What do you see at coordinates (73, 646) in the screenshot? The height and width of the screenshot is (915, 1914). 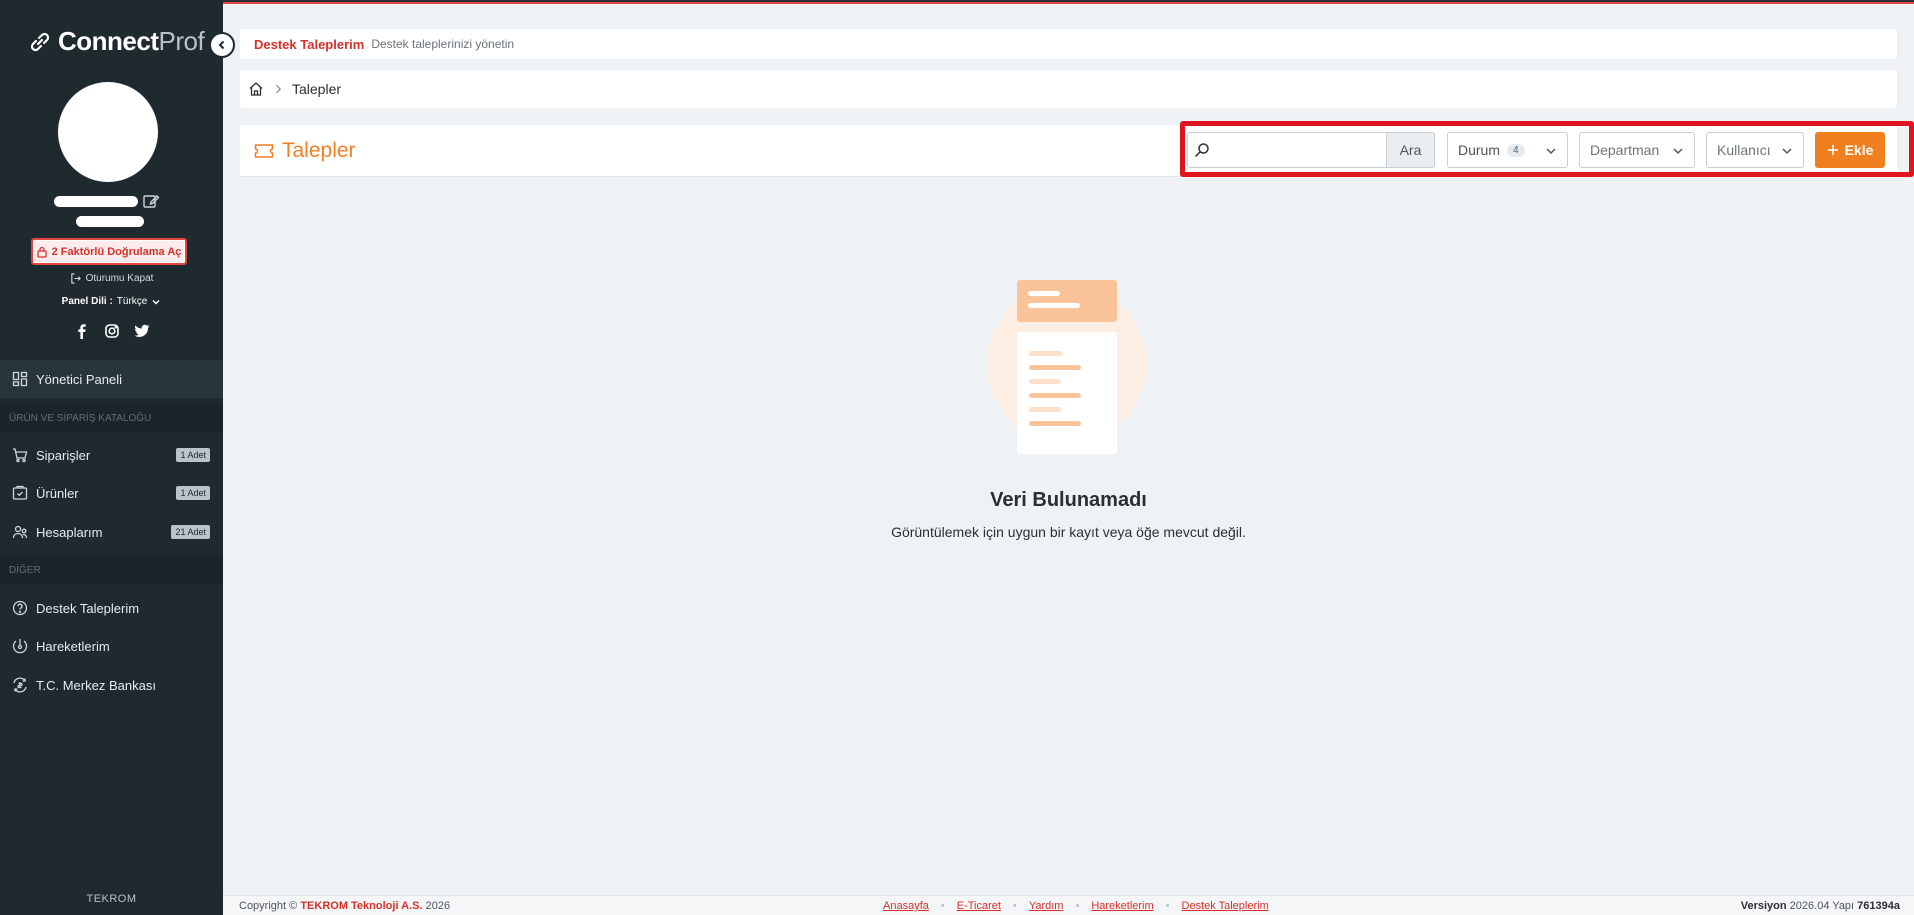 I see `sidebar-item-label: Hareketlerim` at bounding box center [73, 646].